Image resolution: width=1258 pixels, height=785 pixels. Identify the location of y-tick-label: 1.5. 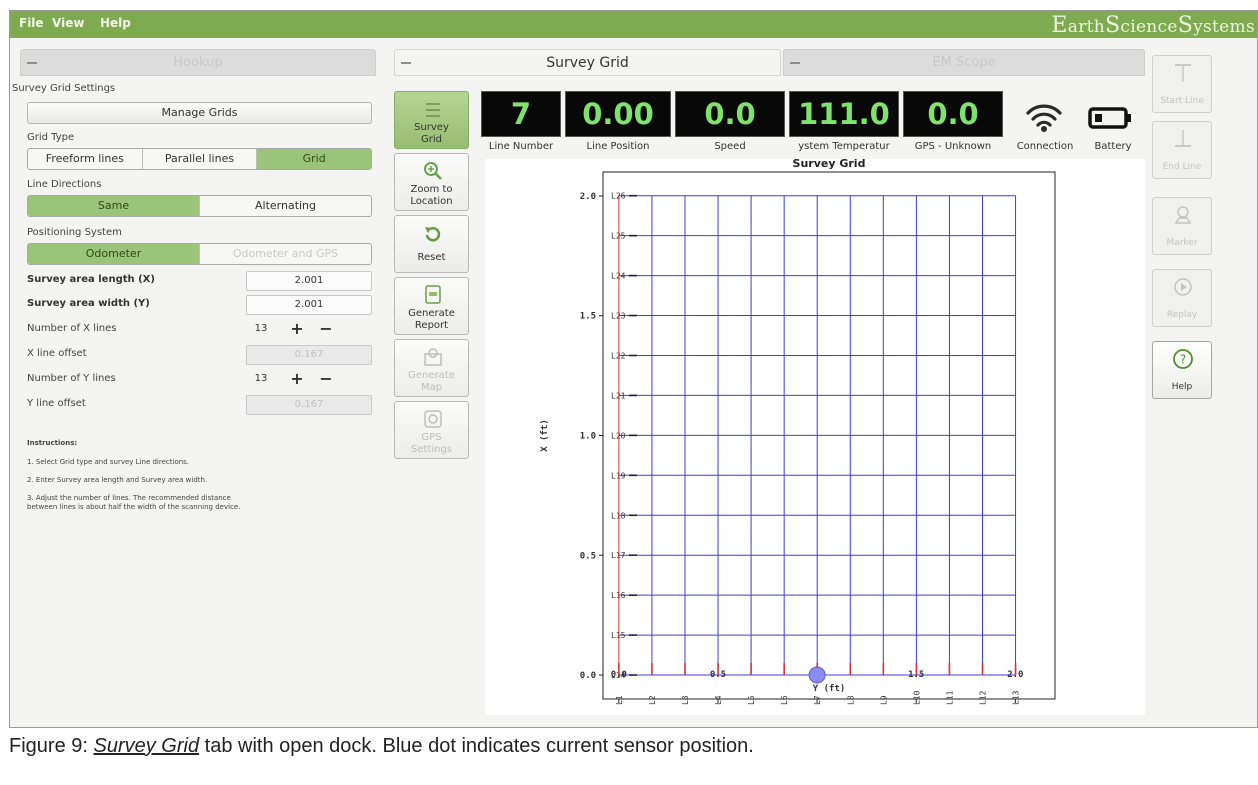
(588, 317).